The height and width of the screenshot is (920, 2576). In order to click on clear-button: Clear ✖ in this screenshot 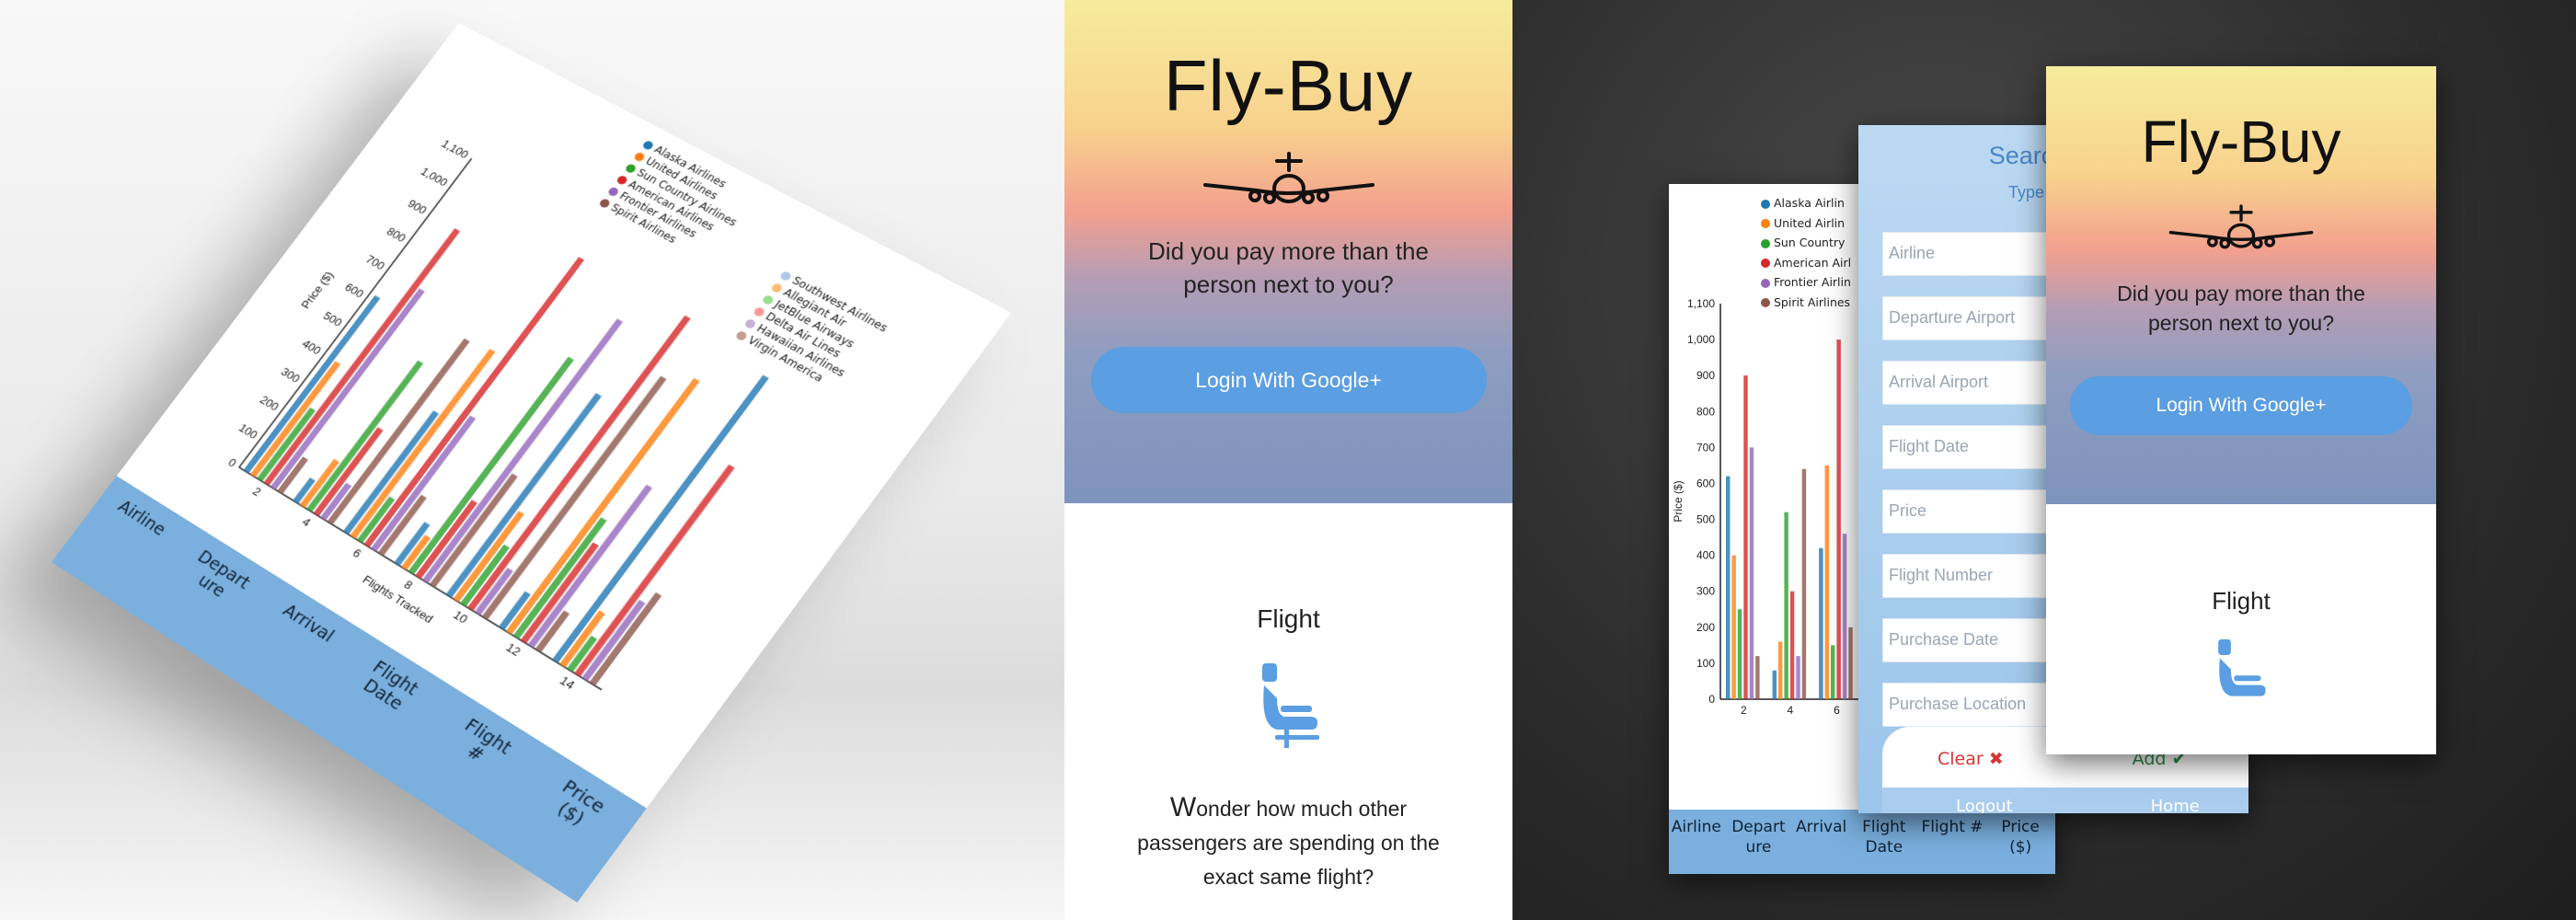, I will do `click(1971, 759)`.